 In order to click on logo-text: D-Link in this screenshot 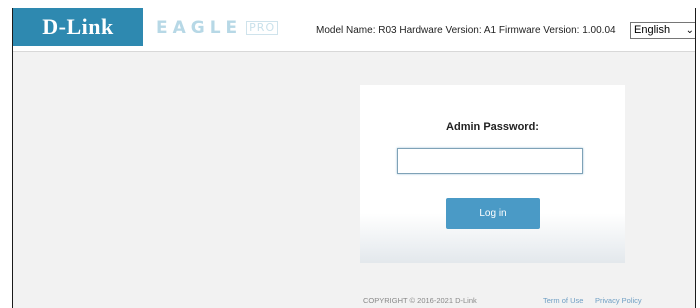, I will do `click(78, 26)`.